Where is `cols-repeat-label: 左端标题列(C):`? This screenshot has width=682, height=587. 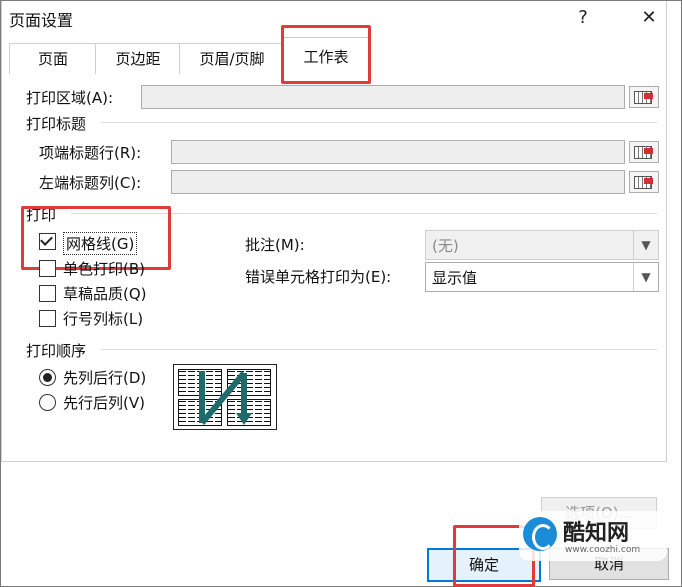 cols-repeat-label: 左端标题列(C): is located at coordinates (90, 183).